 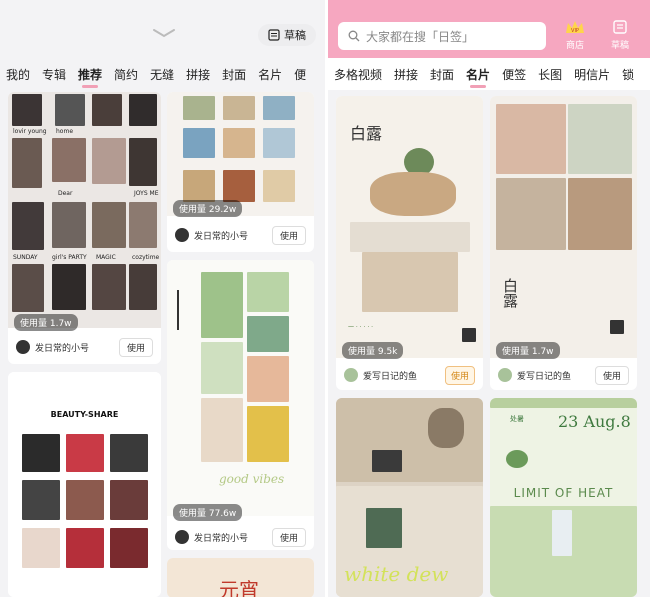 I want to click on tab-note: 便签, so click(x=514, y=75).